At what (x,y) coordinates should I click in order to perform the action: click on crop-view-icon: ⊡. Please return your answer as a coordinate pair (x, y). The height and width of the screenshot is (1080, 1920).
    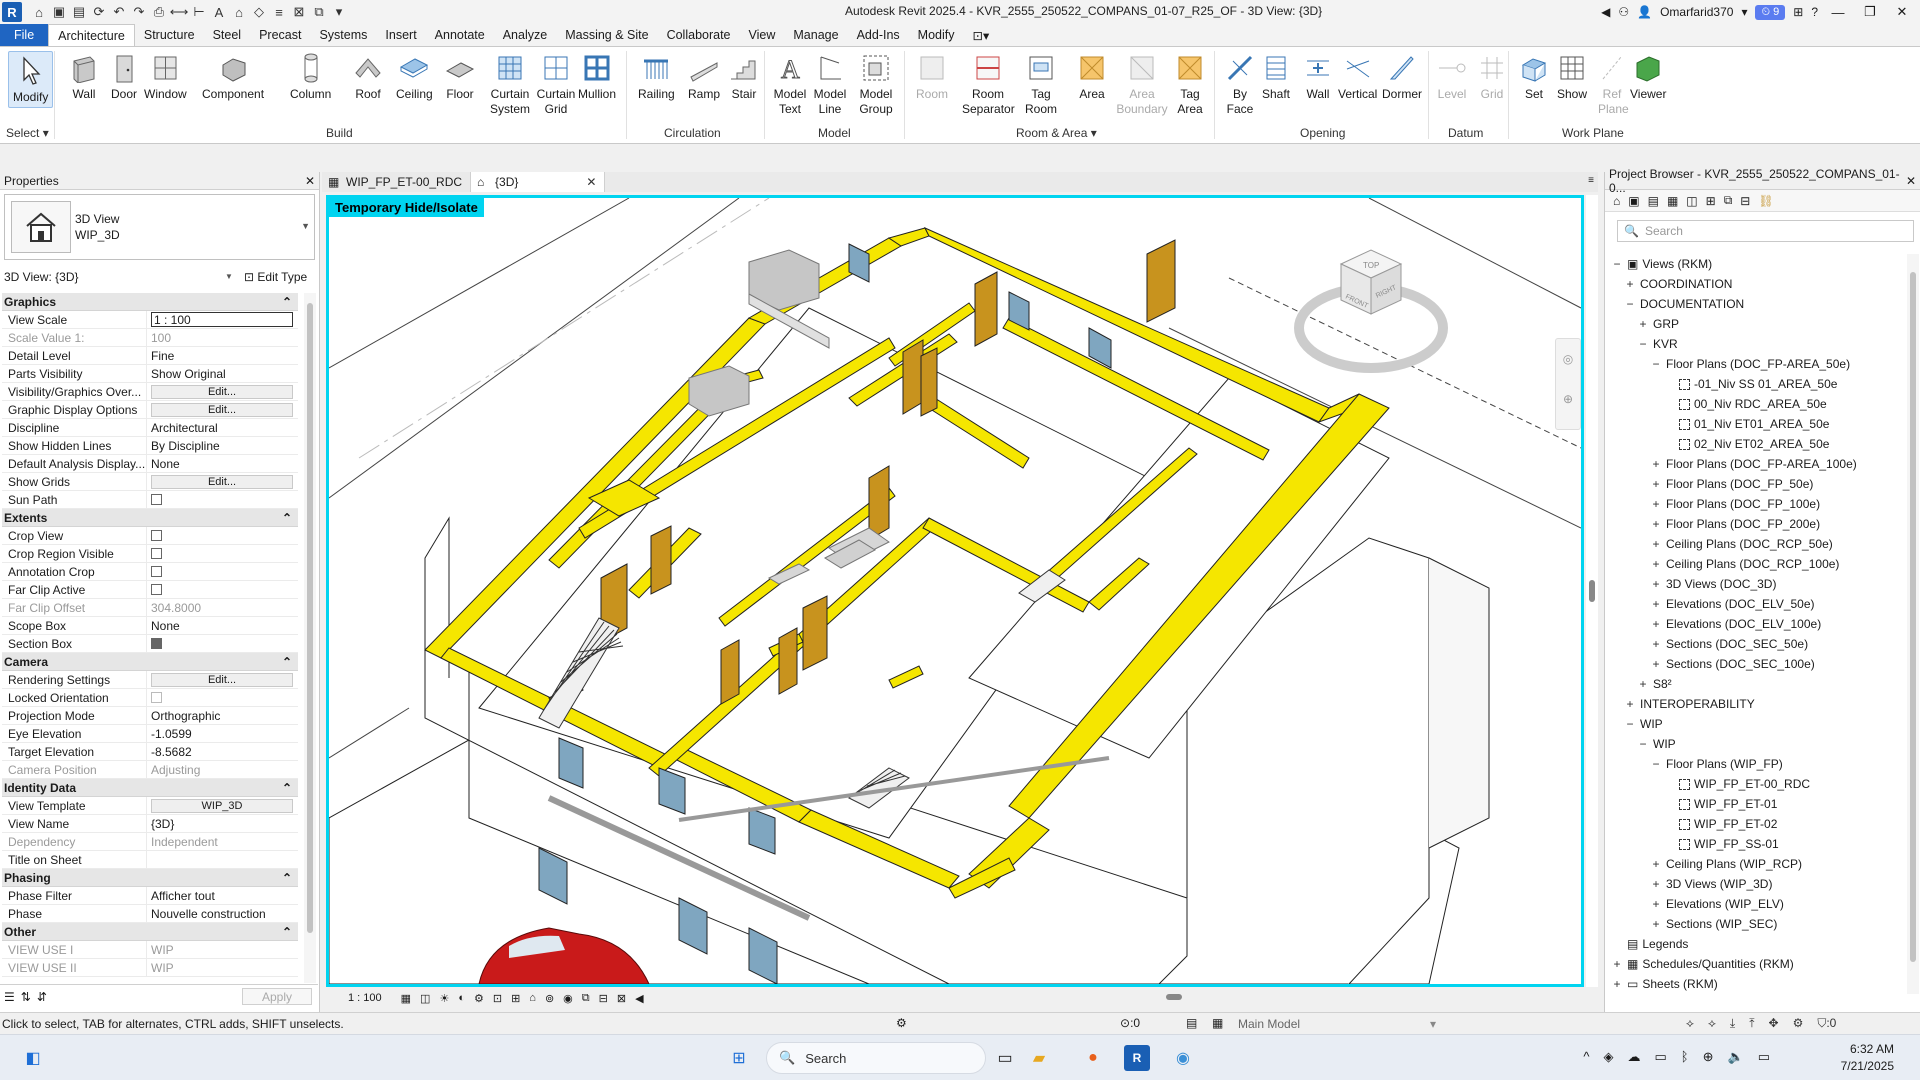
    Looking at the image, I should click on (497, 998).